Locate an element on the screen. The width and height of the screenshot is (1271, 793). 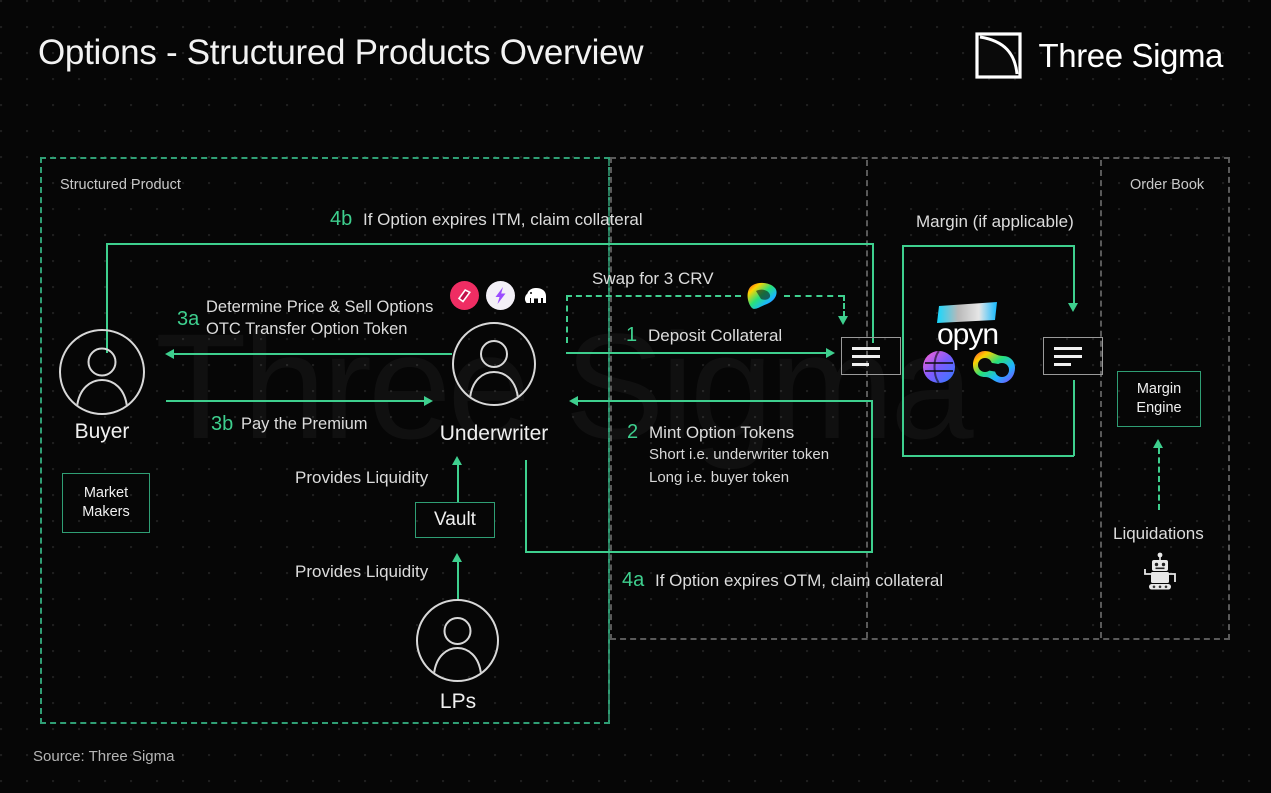
margin-engine-line1: Margin is located at coordinates (1159, 389).